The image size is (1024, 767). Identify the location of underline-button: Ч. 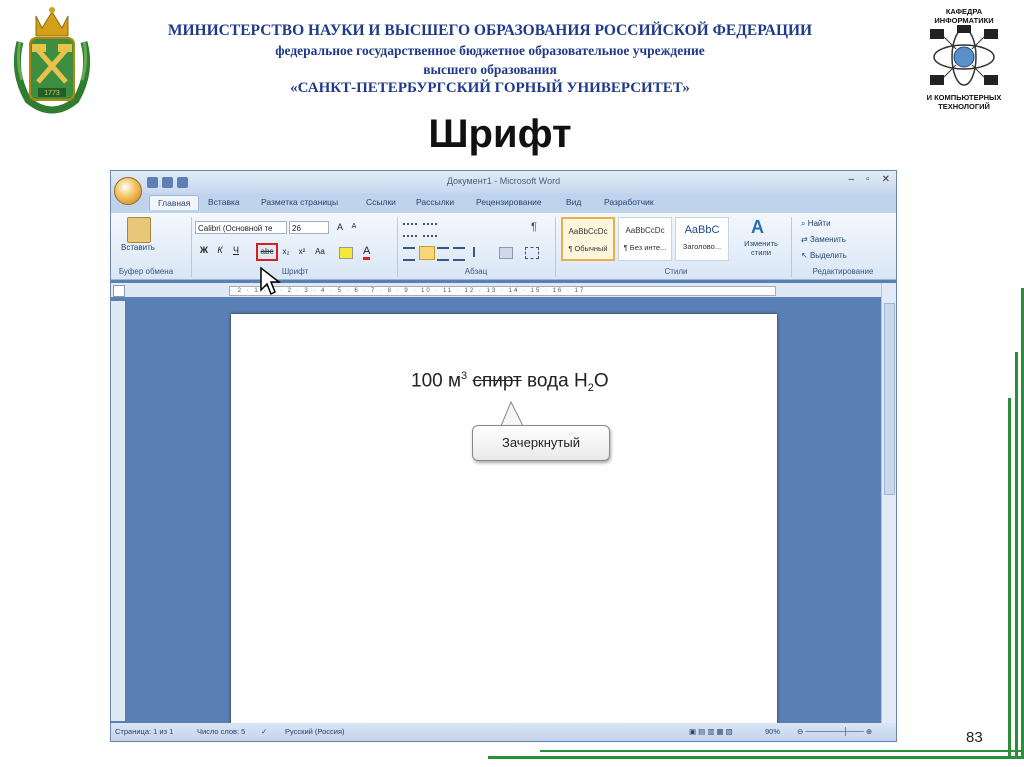
(236, 250).